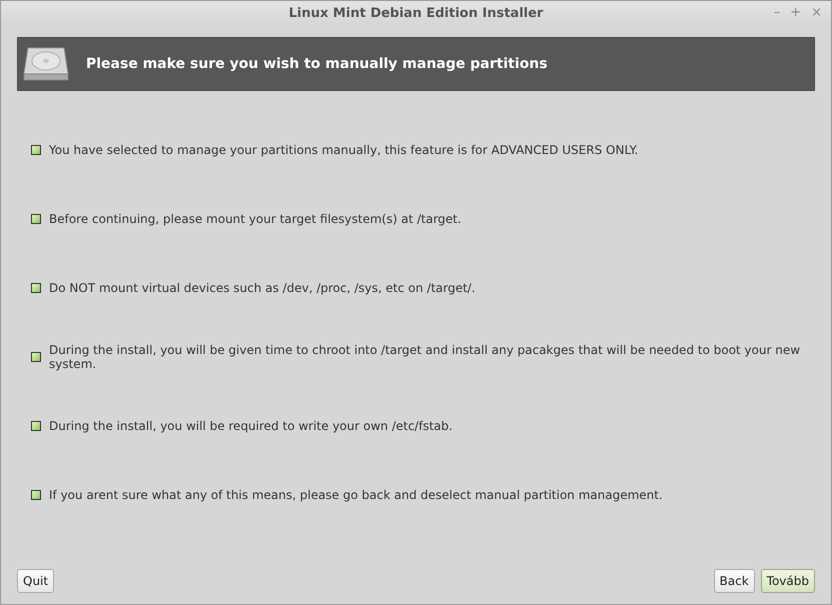 The width and height of the screenshot is (832, 605). Describe the element at coordinates (35, 581) in the screenshot. I see `quit-button: Quit` at that location.